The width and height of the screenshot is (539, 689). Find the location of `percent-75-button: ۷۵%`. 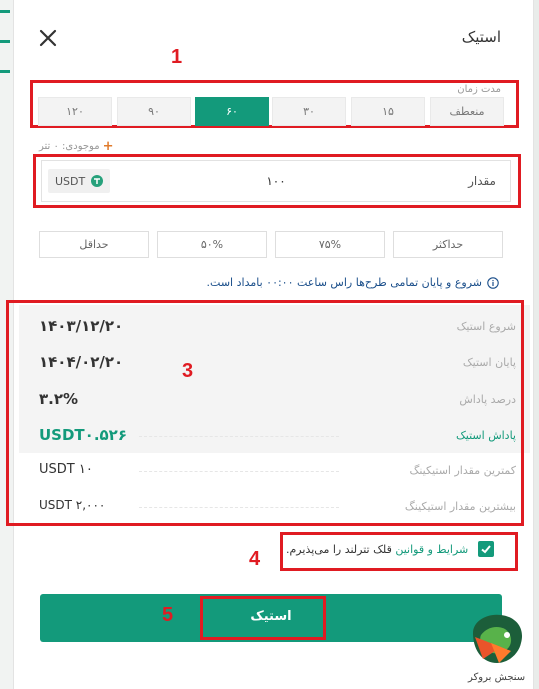

percent-75-button: ۷۵% is located at coordinates (330, 244).